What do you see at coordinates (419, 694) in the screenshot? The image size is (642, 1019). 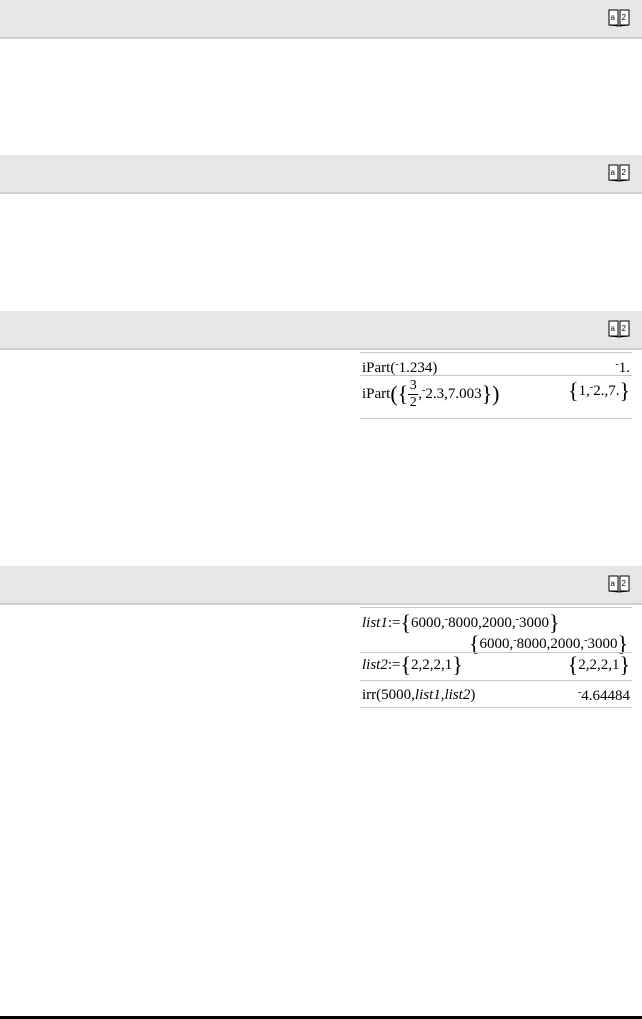 I see `irr-input-3: irr(5000,list1,list2)` at bounding box center [419, 694].